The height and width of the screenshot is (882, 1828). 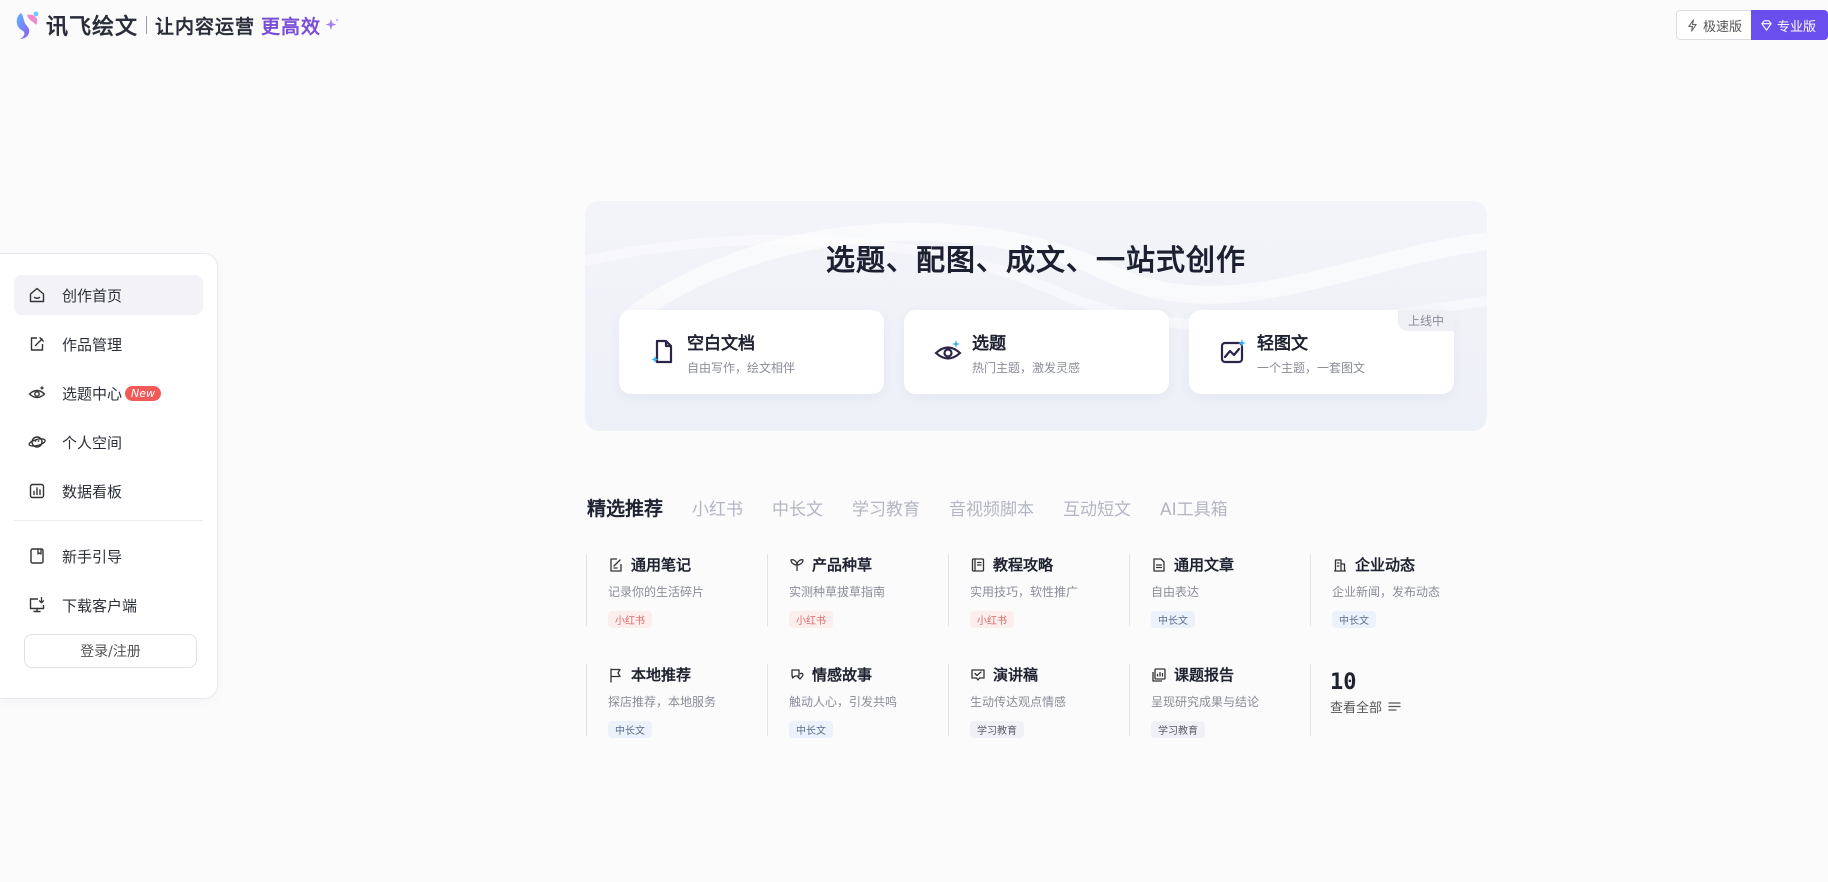 I want to click on template-title: 课题报告, so click(x=1204, y=675).